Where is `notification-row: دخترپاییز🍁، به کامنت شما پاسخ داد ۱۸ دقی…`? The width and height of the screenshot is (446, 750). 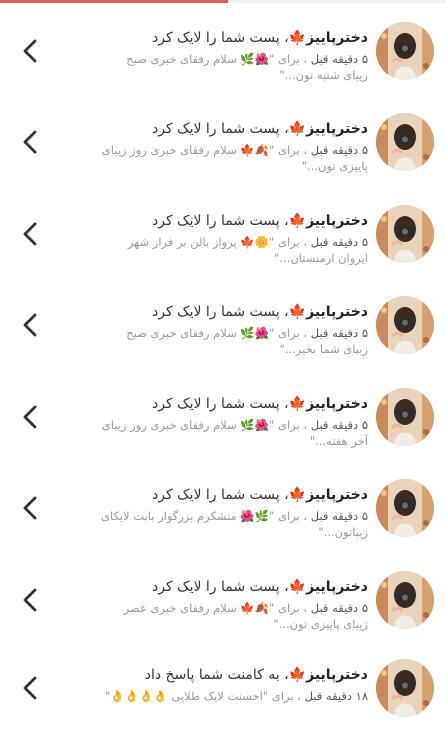 notification-row: دخترپاییز🍁، به کامنت شما پاسخ داد ۱۸ دقی… is located at coordinates (223, 692).